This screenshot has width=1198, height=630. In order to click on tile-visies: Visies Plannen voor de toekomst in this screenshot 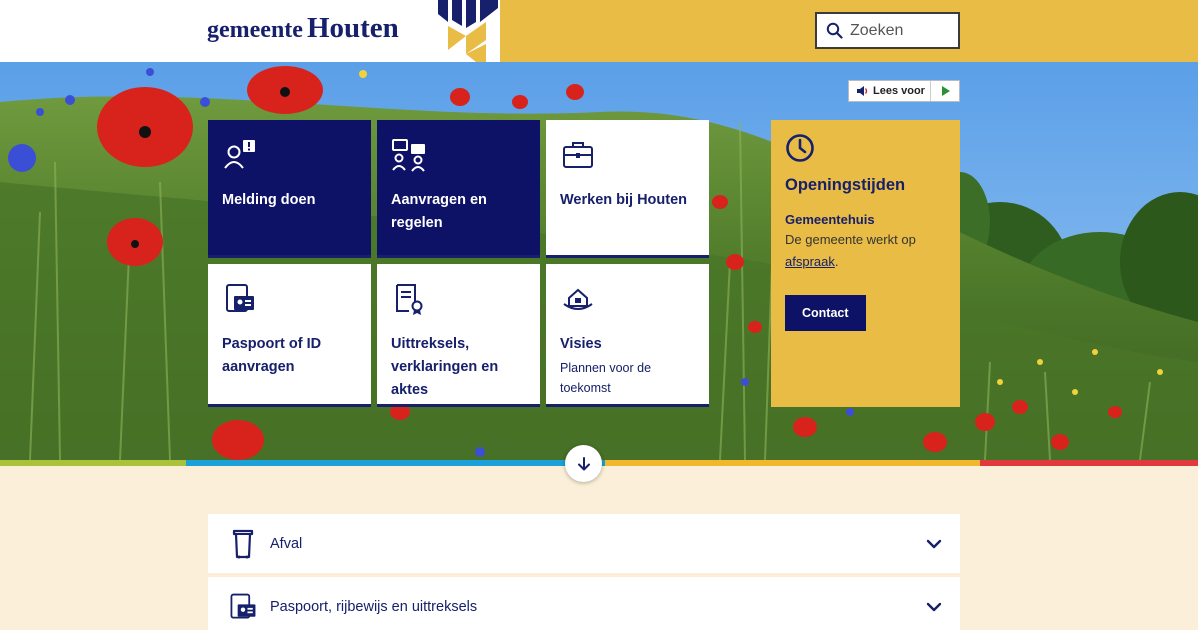, I will do `click(627, 335)`.